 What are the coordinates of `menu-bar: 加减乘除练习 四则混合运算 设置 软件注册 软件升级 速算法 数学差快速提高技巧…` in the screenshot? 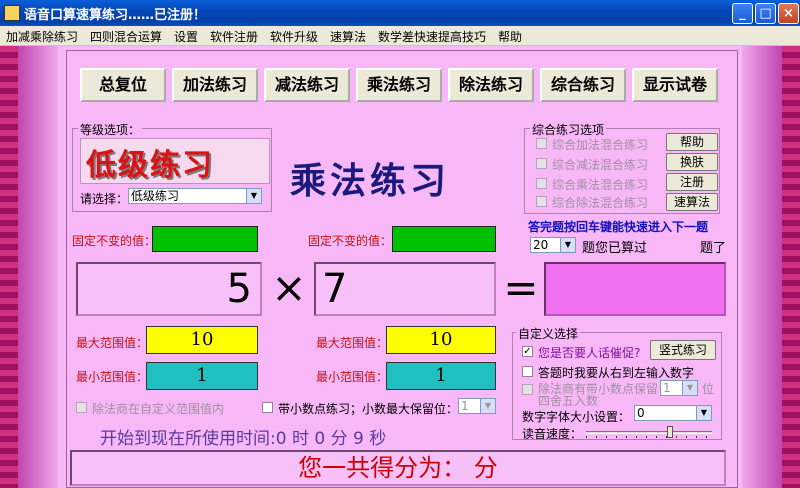 It's located at (400, 36).